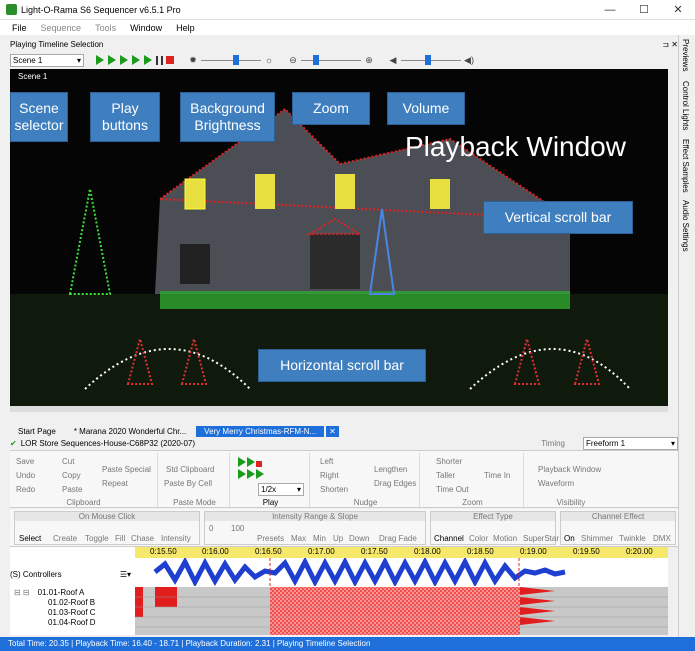 The width and height of the screenshot is (695, 651). Describe the element at coordinates (497, 475) in the screenshot. I see `time-in-button: Time In` at that location.